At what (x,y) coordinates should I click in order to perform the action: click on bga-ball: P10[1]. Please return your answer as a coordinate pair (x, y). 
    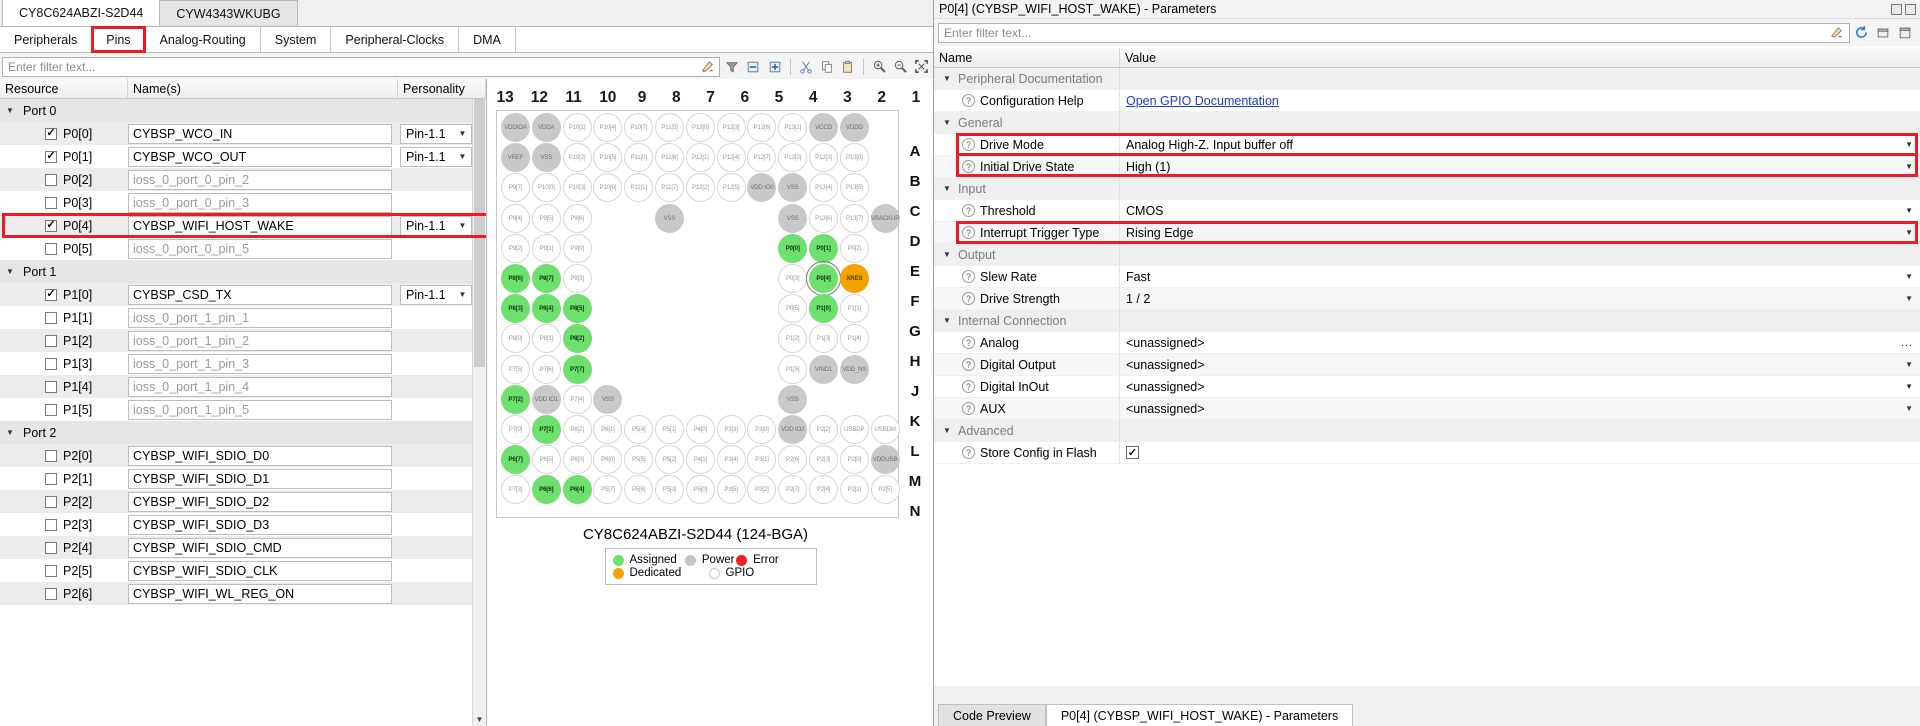
    Looking at the image, I should click on (577, 127).